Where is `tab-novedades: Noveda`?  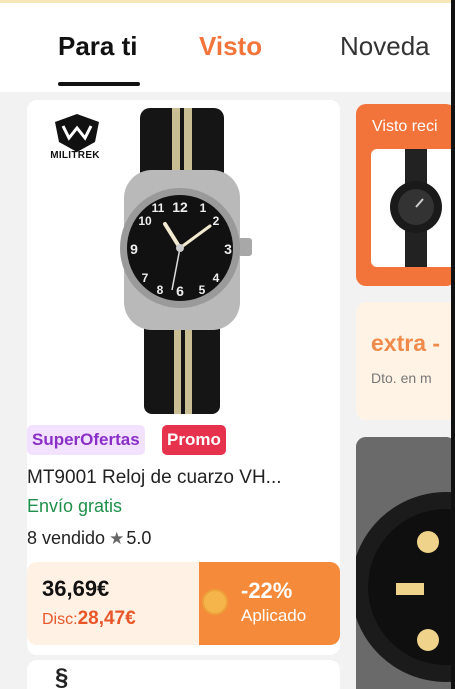
tab-novedades: Noveda is located at coordinates (385, 46).